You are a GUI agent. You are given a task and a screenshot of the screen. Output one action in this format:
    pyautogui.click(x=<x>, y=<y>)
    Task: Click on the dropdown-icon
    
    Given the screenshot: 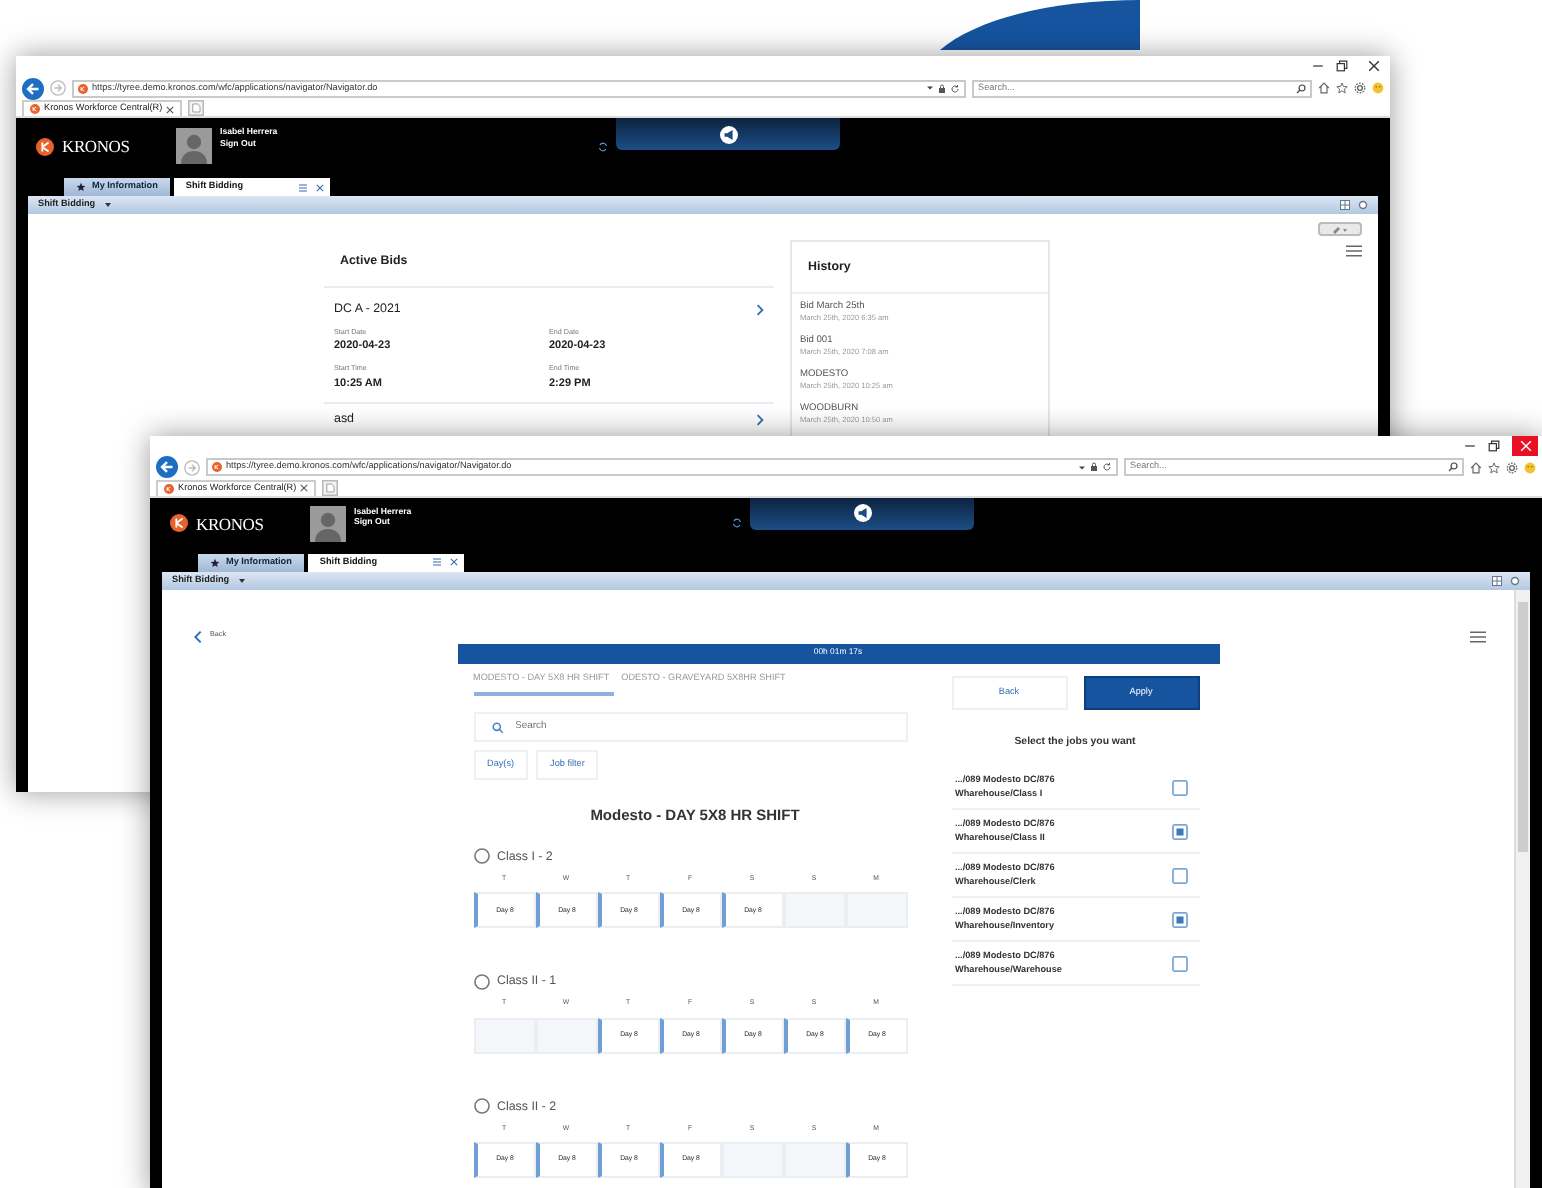 What is the action you would take?
    pyautogui.click(x=930, y=88)
    